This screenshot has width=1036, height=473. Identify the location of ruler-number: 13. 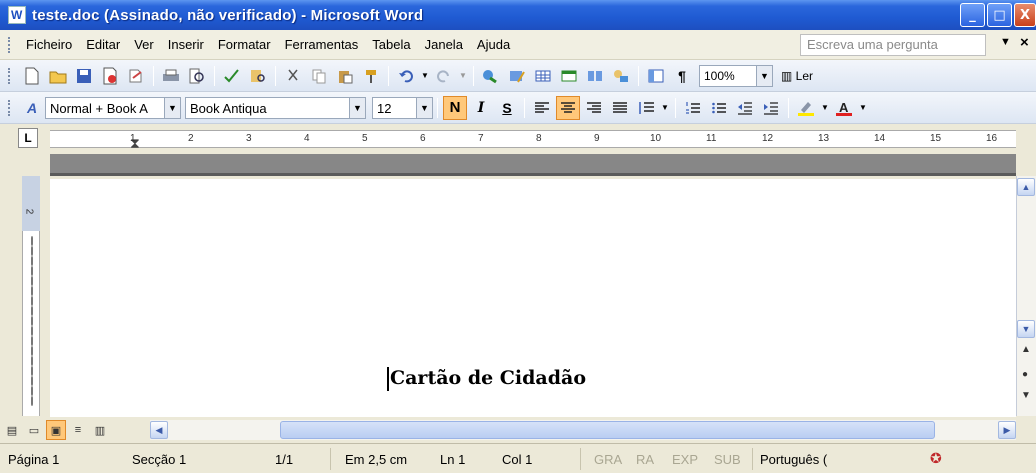
(824, 138).